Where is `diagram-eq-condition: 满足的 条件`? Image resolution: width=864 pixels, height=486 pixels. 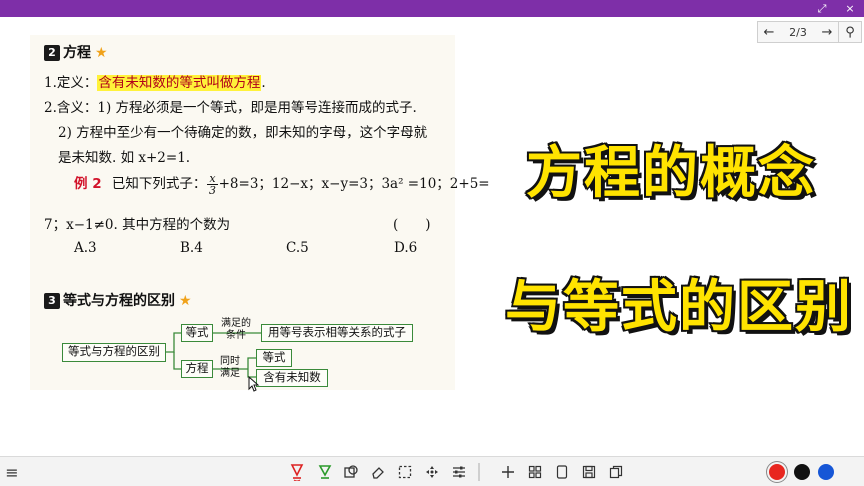 diagram-eq-condition: 满足的 条件 is located at coordinates (236, 330).